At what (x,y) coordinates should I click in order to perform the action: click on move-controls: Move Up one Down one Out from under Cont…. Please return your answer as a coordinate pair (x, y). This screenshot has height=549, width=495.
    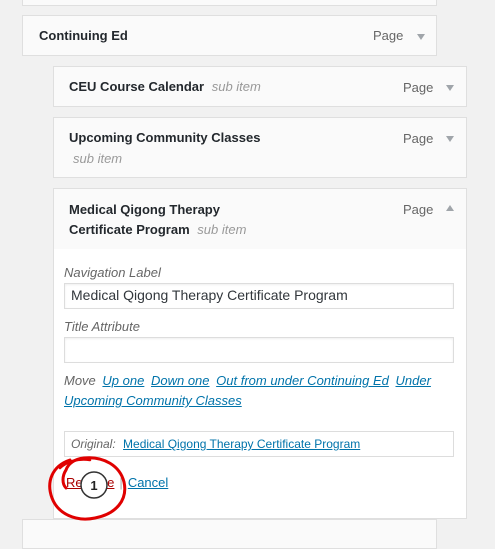
    Looking at the image, I should click on (260, 381).